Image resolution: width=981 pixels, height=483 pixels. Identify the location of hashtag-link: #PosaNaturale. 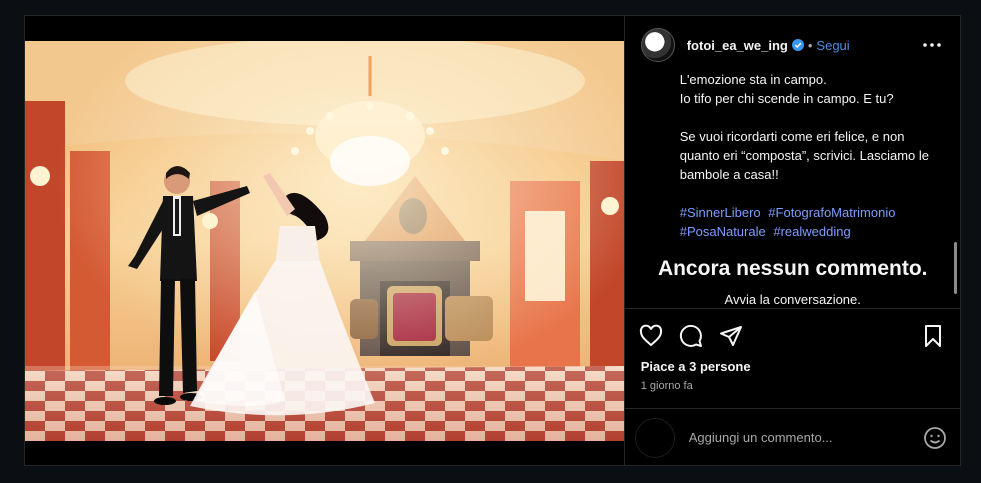
(723, 231).